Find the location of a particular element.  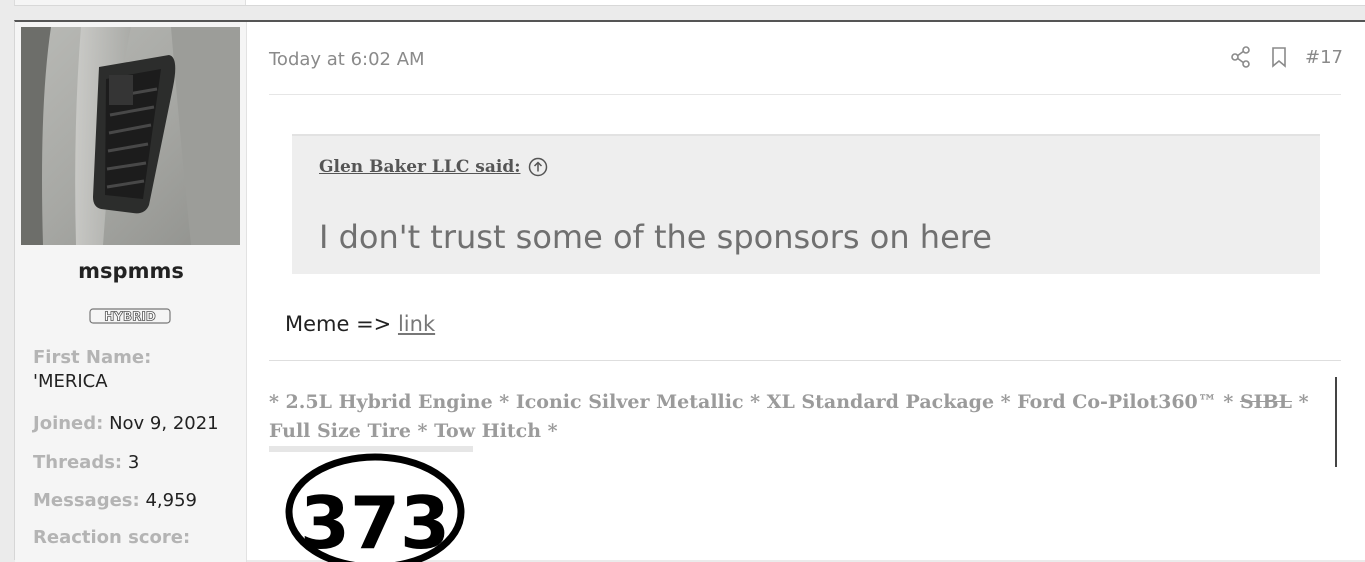

post-actions: #17 is located at coordinates (1286, 57).